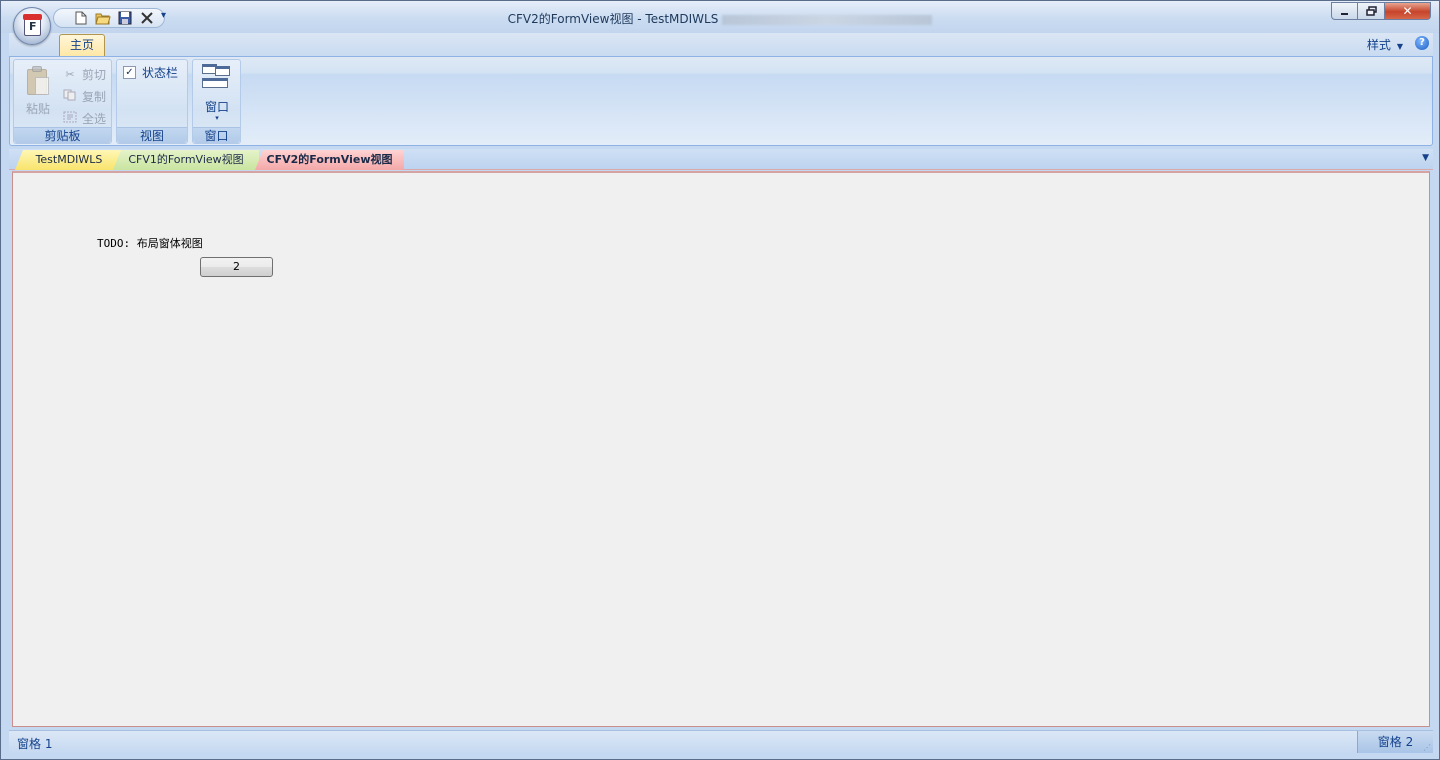 This screenshot has height=760, width=1440. What do you see at coordinates (721, 44) in the screenshot?
I see `ribbon-tab-row: 主页 样式 ▼ ?` at bounding box center [721, 44].